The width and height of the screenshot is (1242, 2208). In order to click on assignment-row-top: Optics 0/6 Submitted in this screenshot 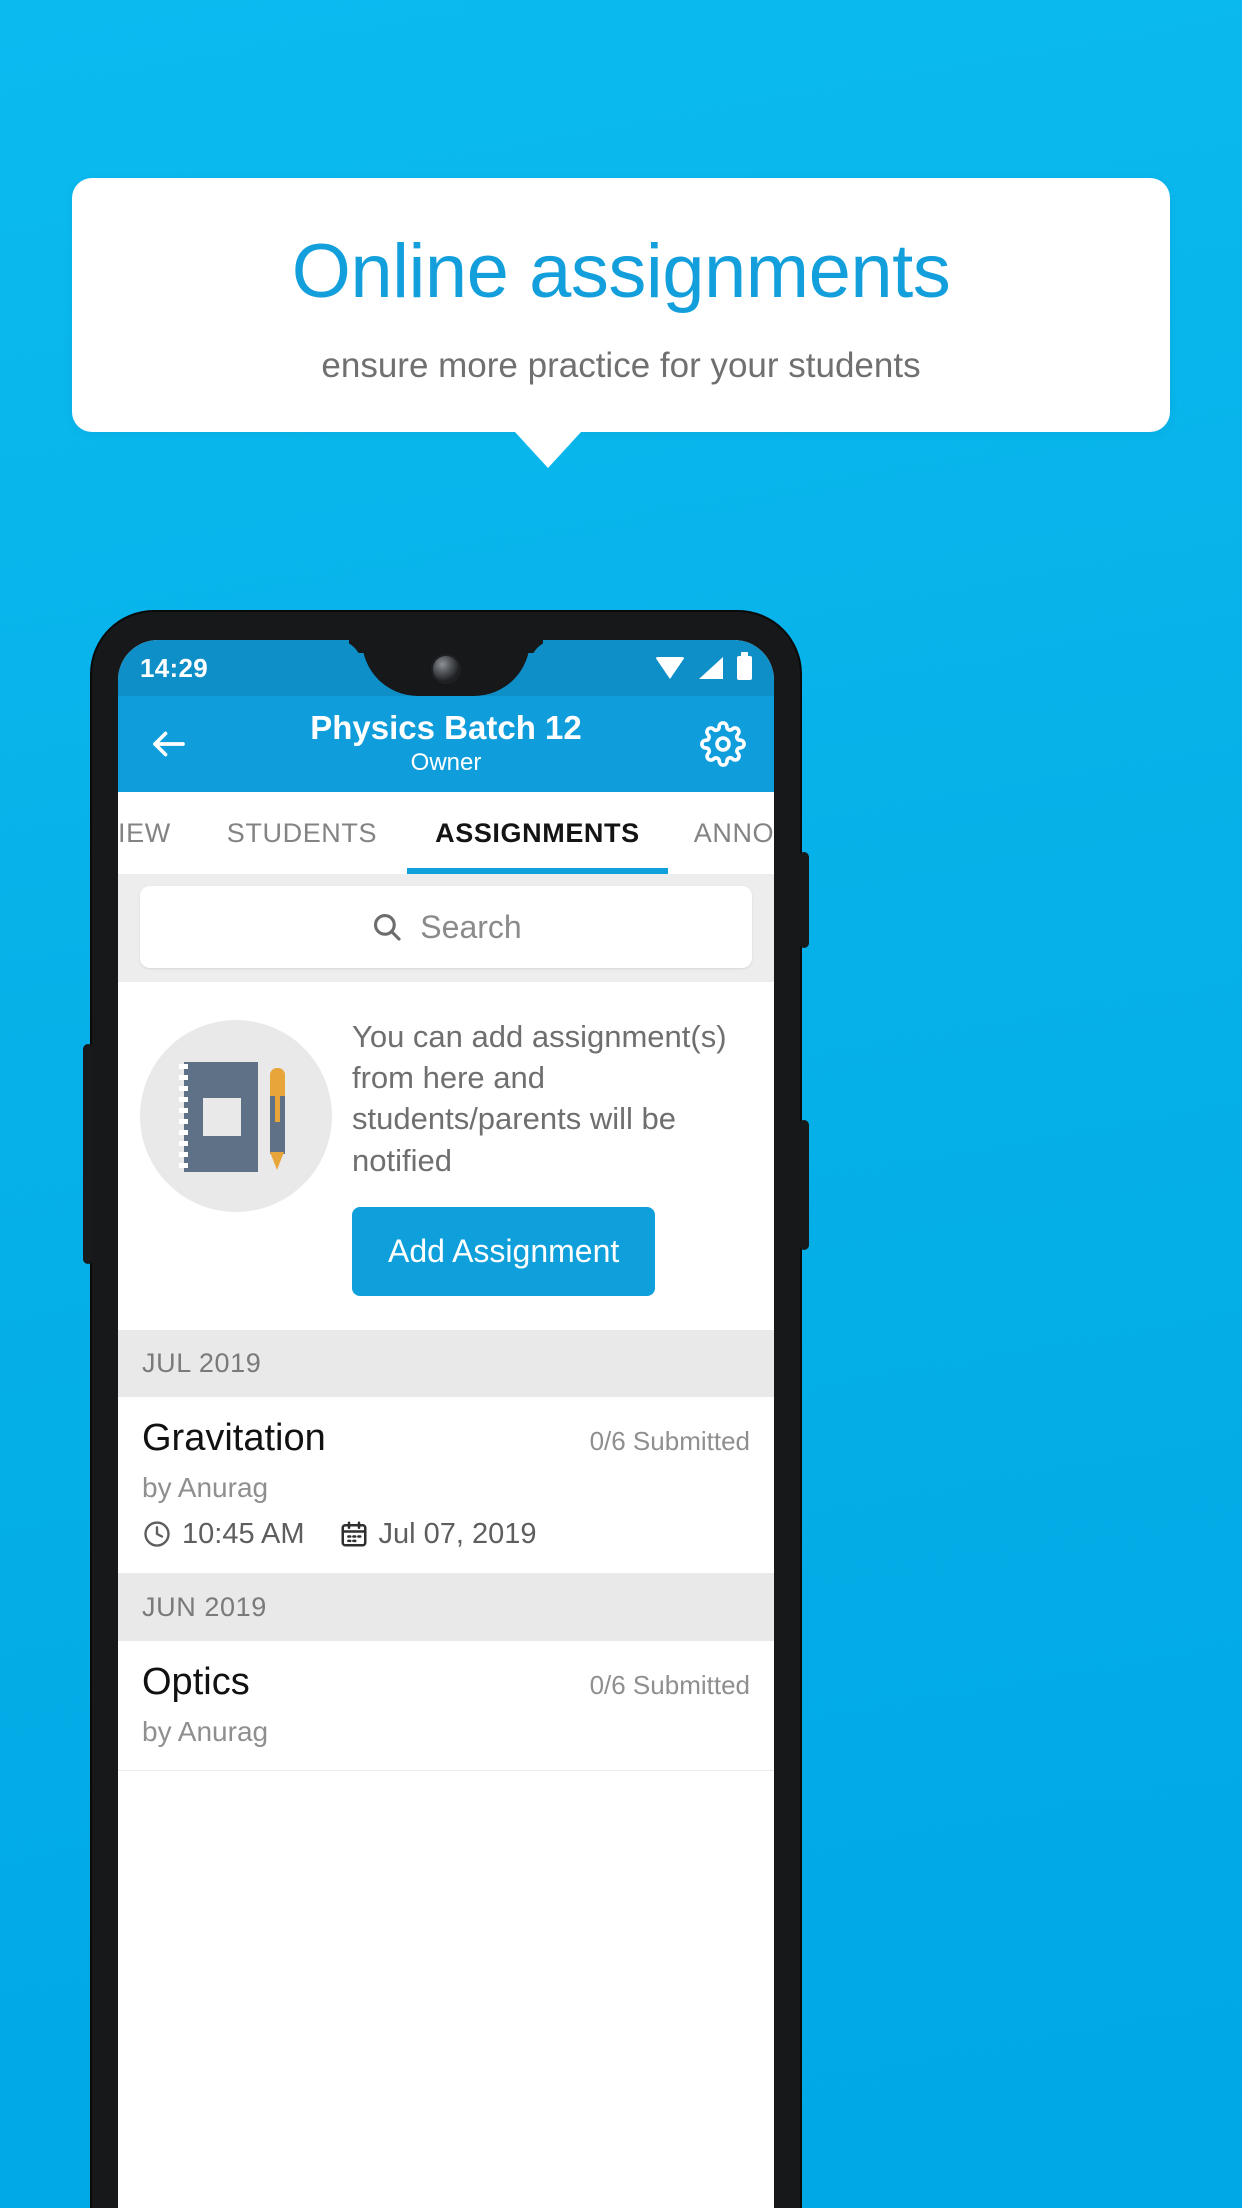, I will do `click(446, 1682)`.